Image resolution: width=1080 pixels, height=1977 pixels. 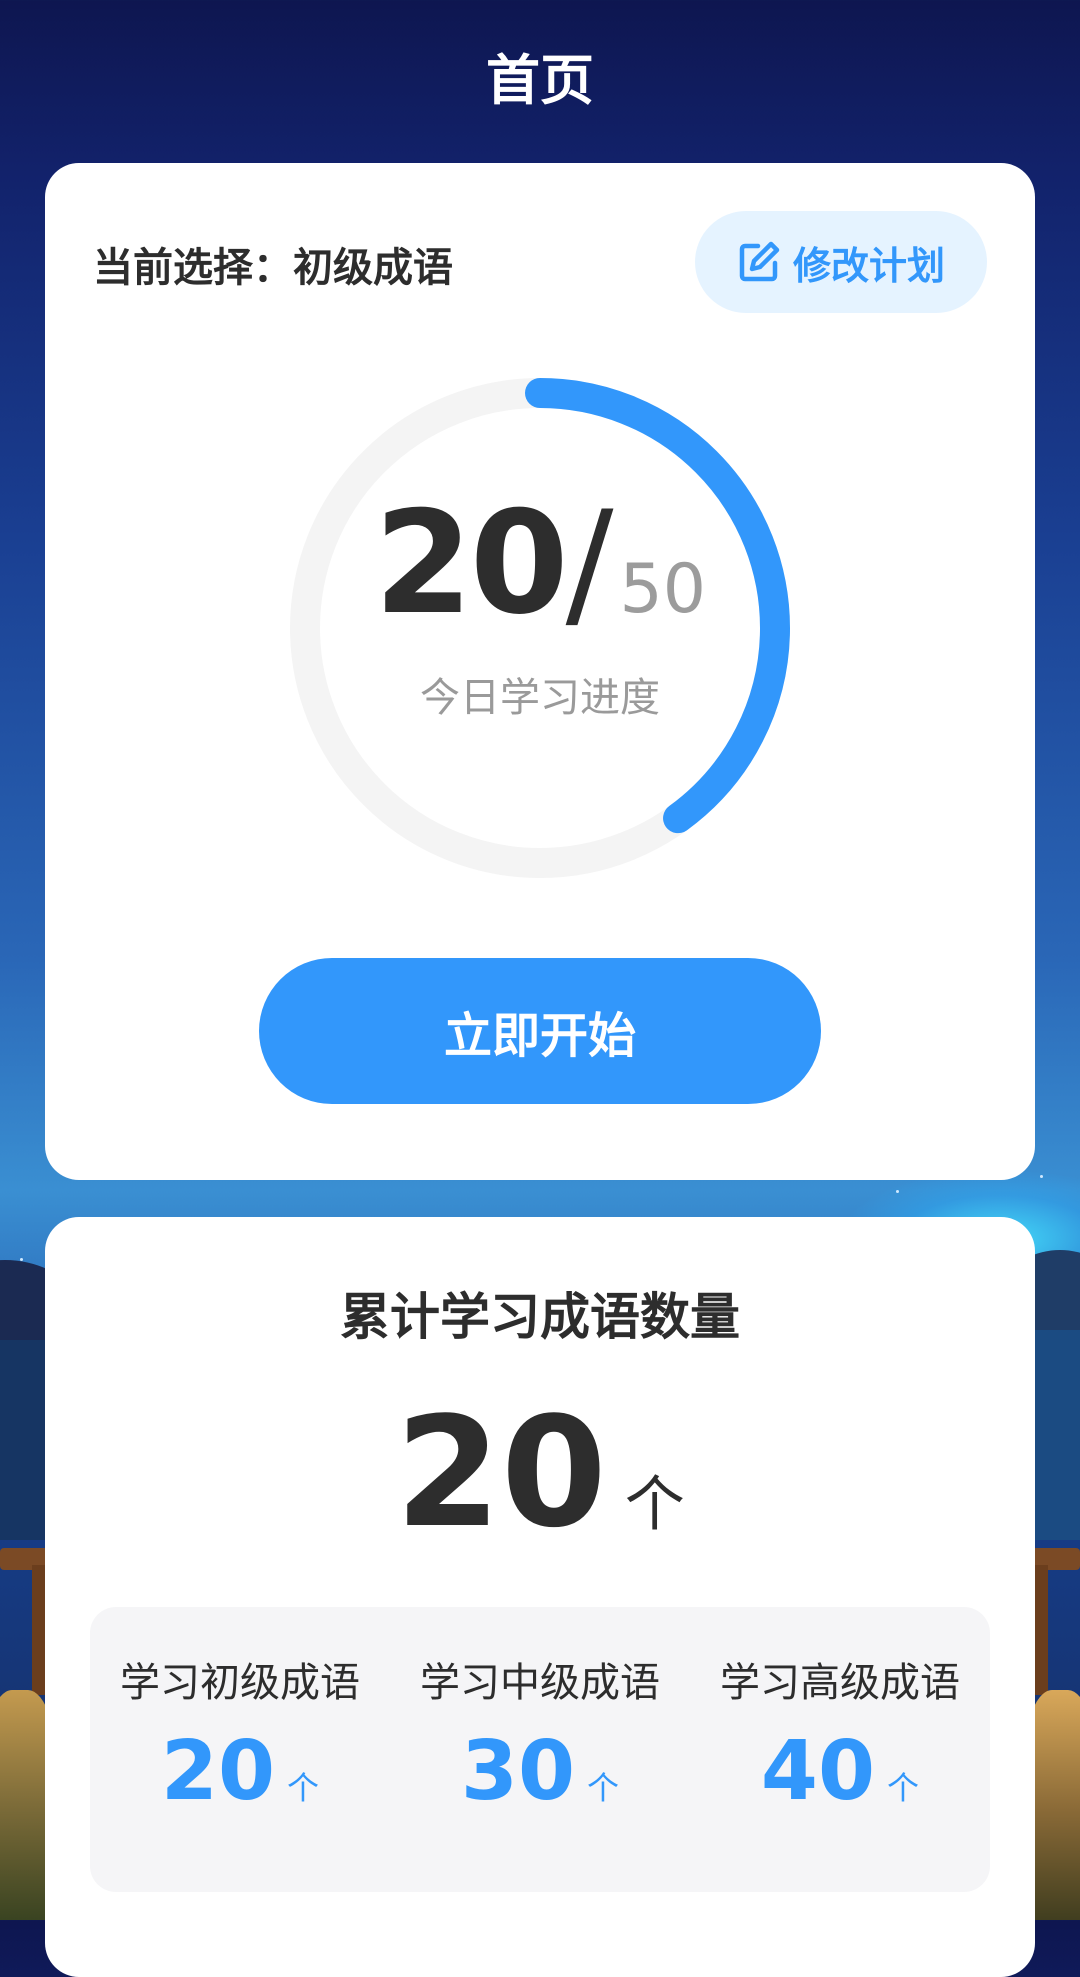 I want to click on progress-slash: /, so click(x=589, y=563).